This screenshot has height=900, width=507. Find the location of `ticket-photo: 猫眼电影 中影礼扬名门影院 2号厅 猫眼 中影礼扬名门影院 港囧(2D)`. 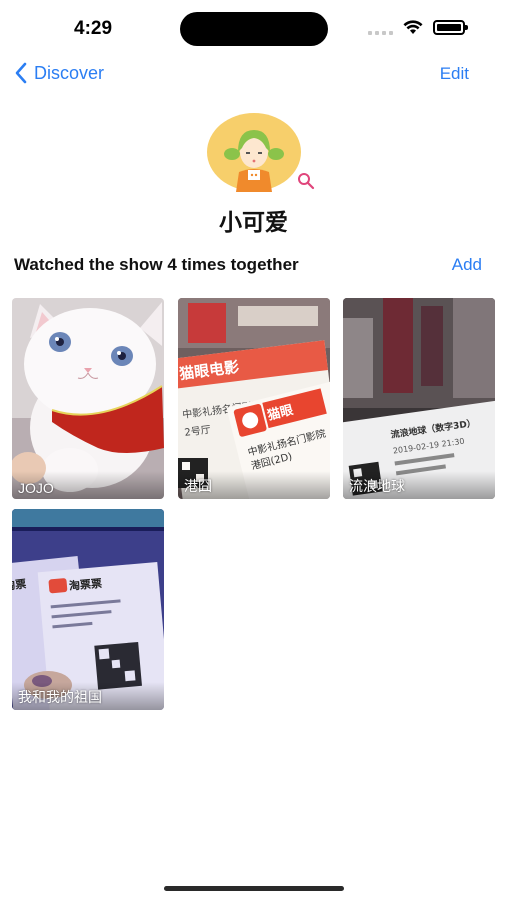

ticket-photo: 猫眼电影 中影礼扬名门影院 2号厅 猫眼 中影礼扬名门影院 港囧(2D) is located at coordinates (254, 398).